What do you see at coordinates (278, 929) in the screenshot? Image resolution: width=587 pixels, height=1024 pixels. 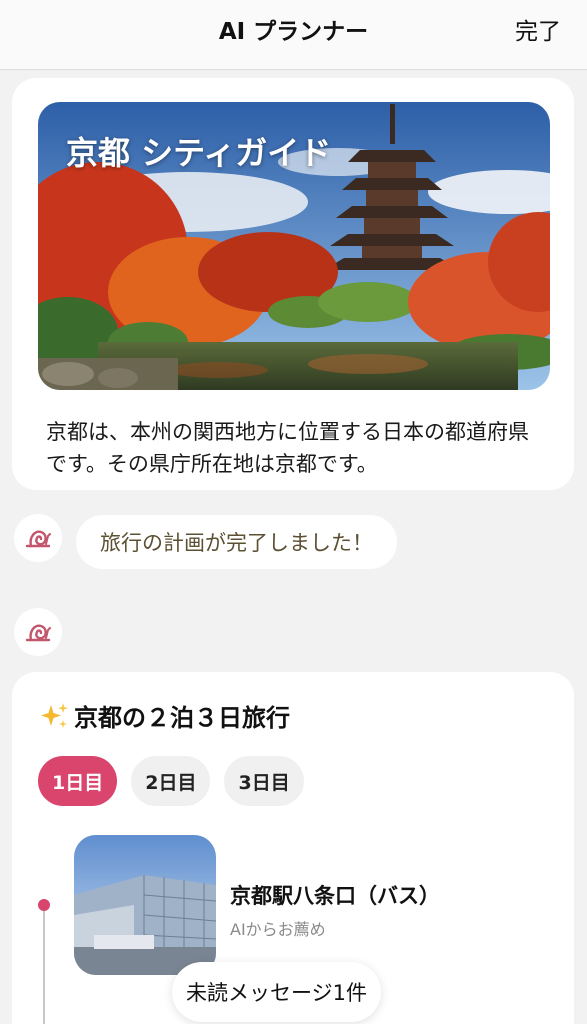 I see `place-subtitle: AIからお薦め` at bounding box center [278, 929].